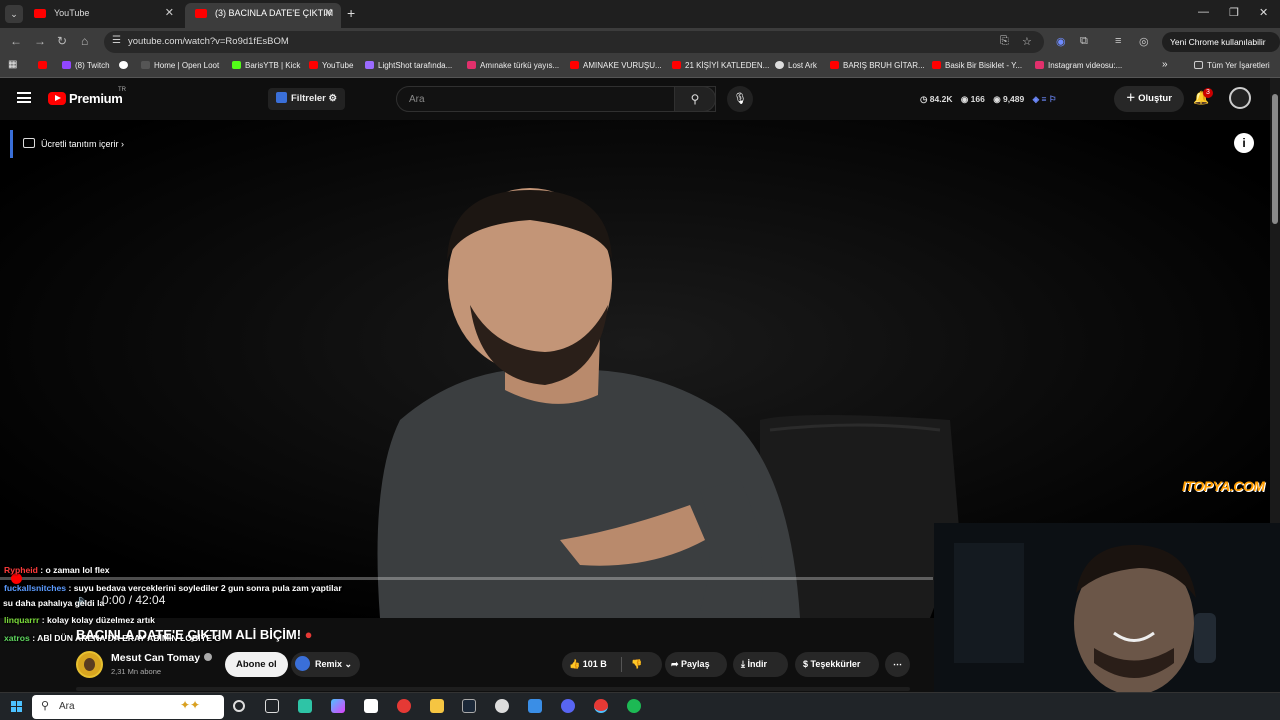  Describe the element at coordinates (897, 664) in the screenshot. I see `more-actions-icon: ⋯` at that location.